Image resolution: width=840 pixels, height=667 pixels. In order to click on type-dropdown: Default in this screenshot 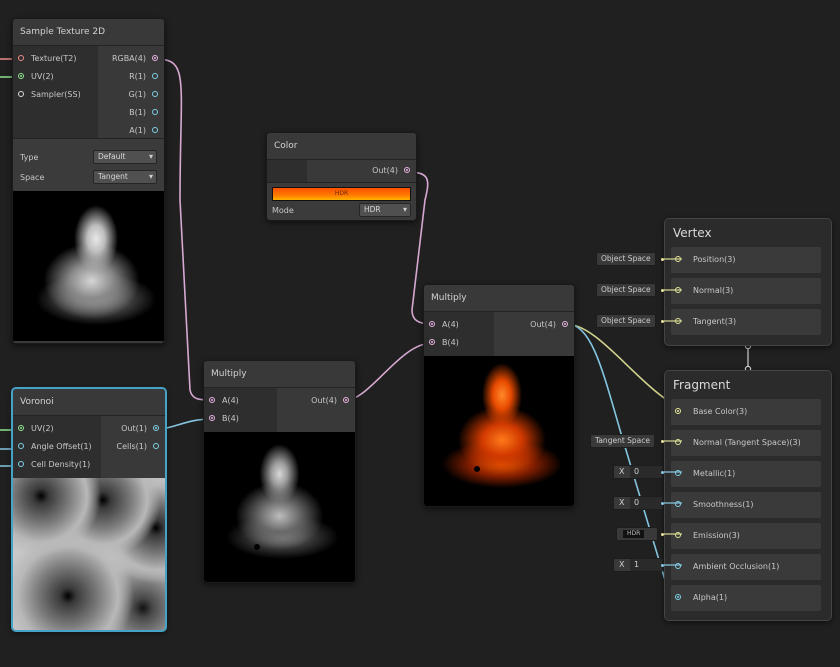, I will do `click(125, 157)`.